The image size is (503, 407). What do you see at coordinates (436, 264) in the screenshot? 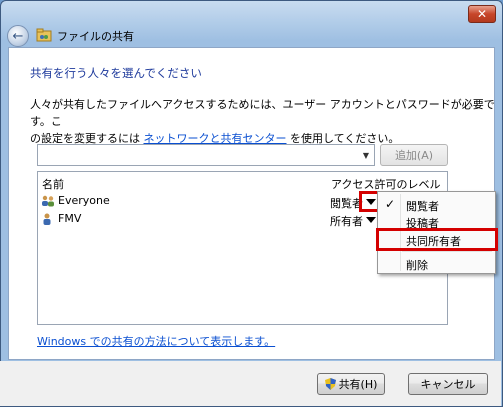
I see `menu-item-remove: 削除` at bounding box center [436, 264].